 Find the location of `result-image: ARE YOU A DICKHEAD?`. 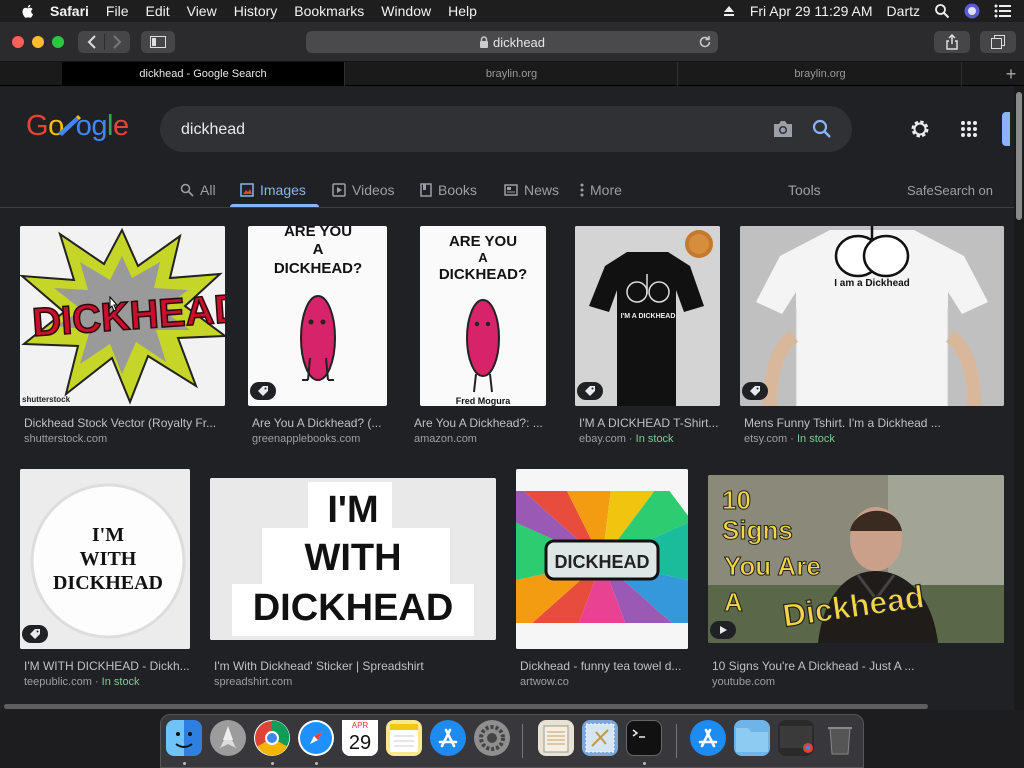

result-image: ARE YOU A DICKHEAD? is located at coordinates (317, 316).